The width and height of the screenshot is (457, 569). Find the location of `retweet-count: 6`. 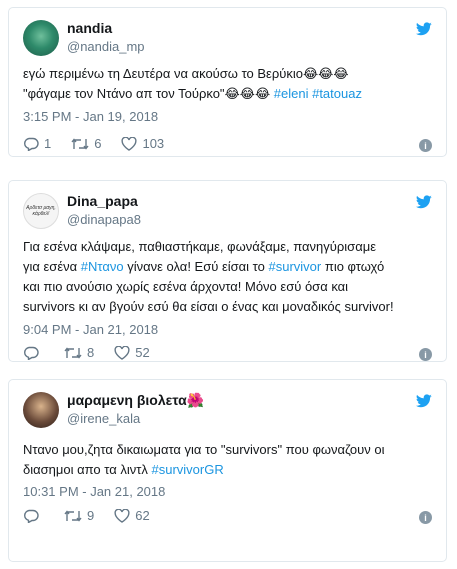

retweet-count: 6 is located at coordinates (98, 143).